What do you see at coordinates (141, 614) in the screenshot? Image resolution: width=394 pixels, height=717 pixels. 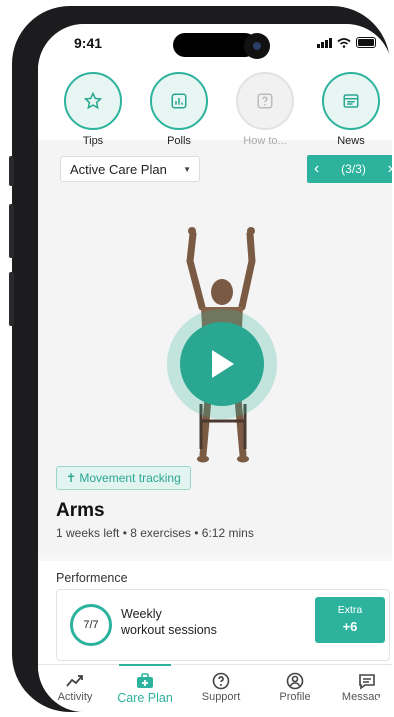 I see `weekly-line-1: Weekly` at bounding box center [141, 614].